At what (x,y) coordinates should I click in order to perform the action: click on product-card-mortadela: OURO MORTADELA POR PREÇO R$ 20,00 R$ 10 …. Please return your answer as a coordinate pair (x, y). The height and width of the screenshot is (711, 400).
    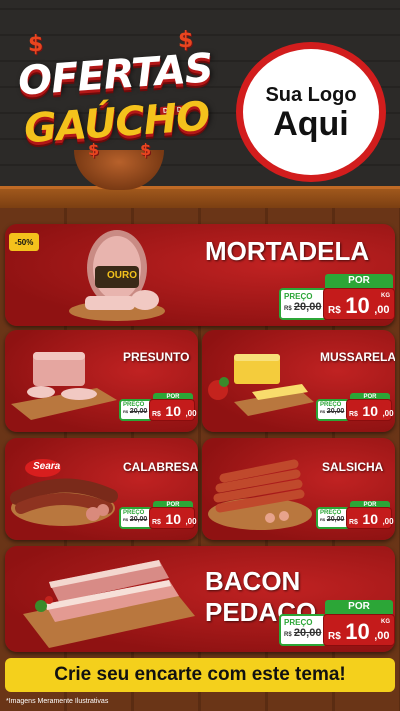
    Looking at the image, I should click on (200, 275).